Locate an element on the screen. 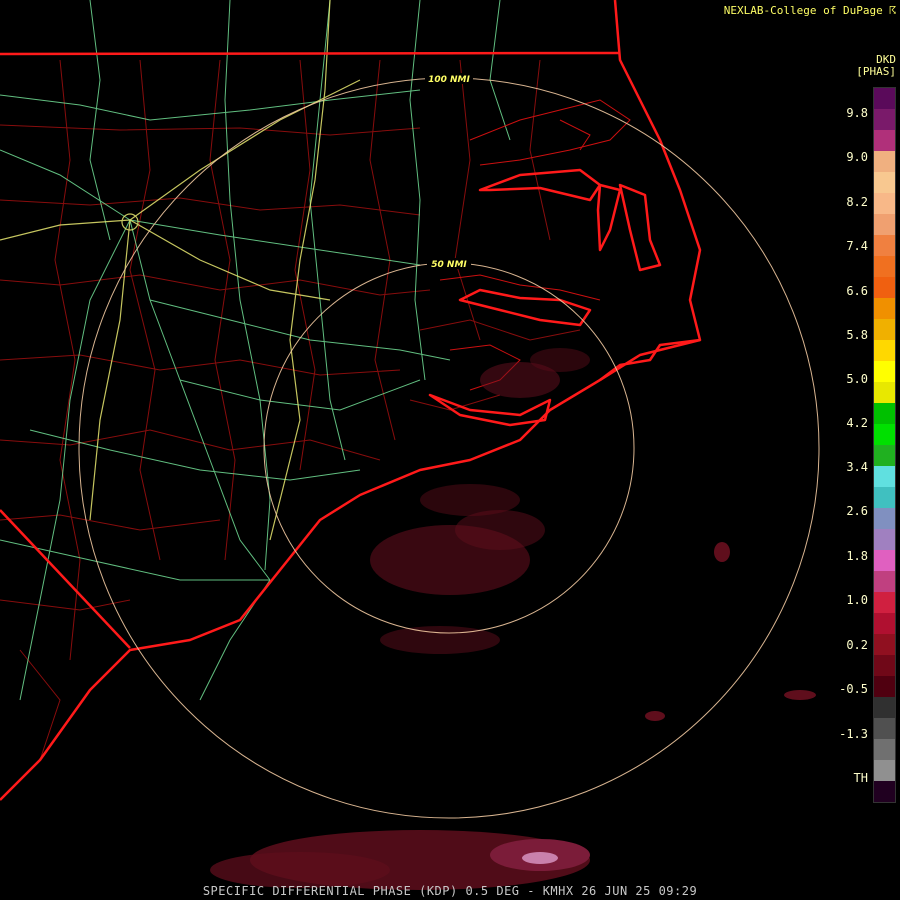 This screenshot has width=900, height=900. color-scale-label: 4.2 is located at coordinates (857, 423).